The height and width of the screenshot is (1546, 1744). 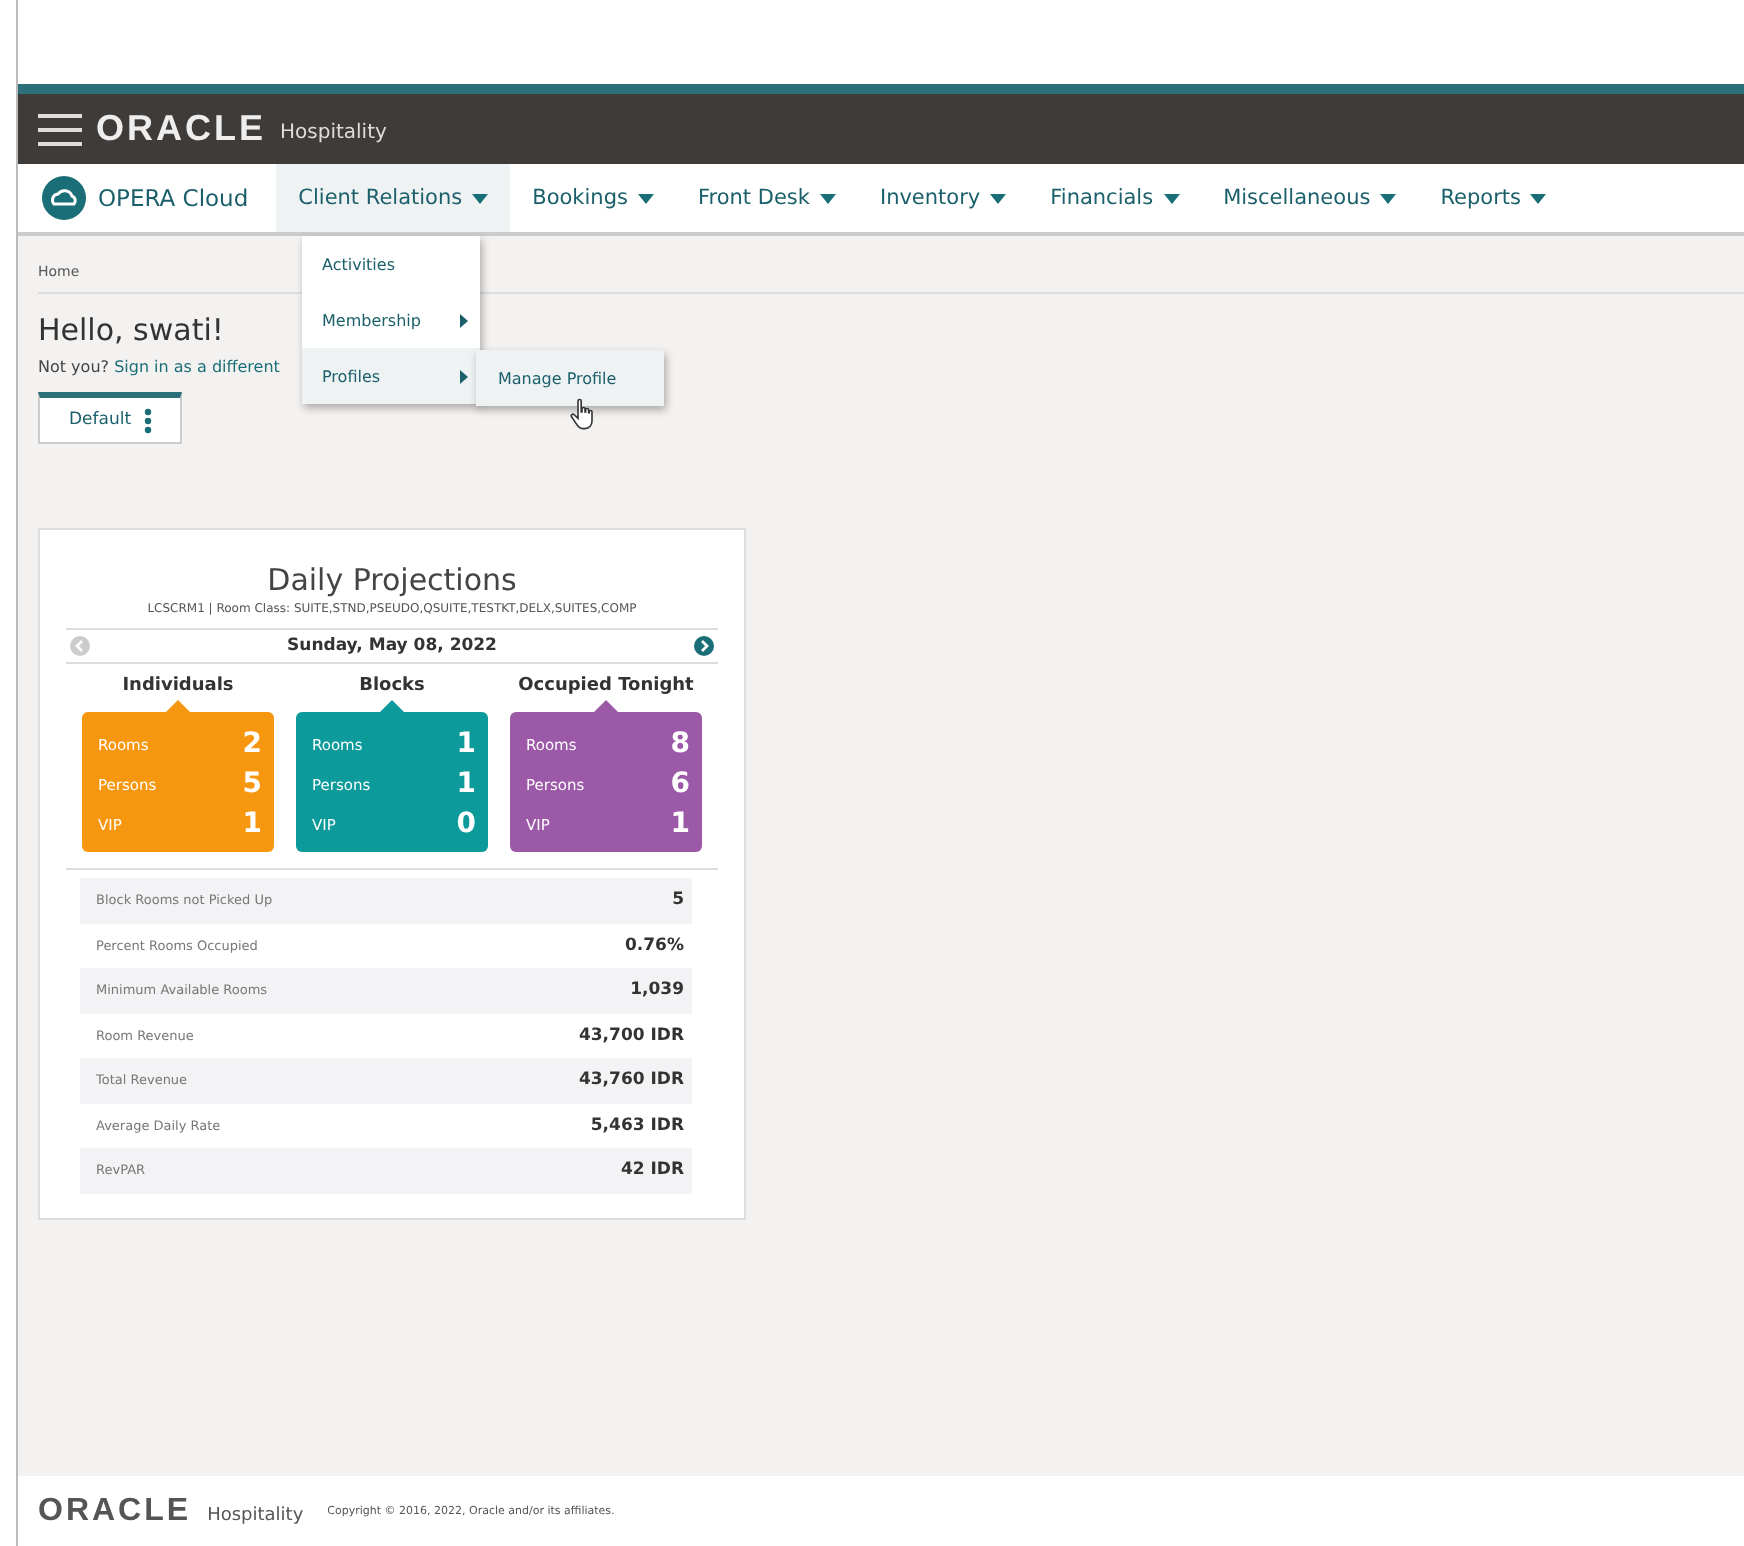 What do you see at coordinates (197, 367) in the screenshot?
I see `sign-in-link: Sign in as a different` at bounding box center [197, 367].